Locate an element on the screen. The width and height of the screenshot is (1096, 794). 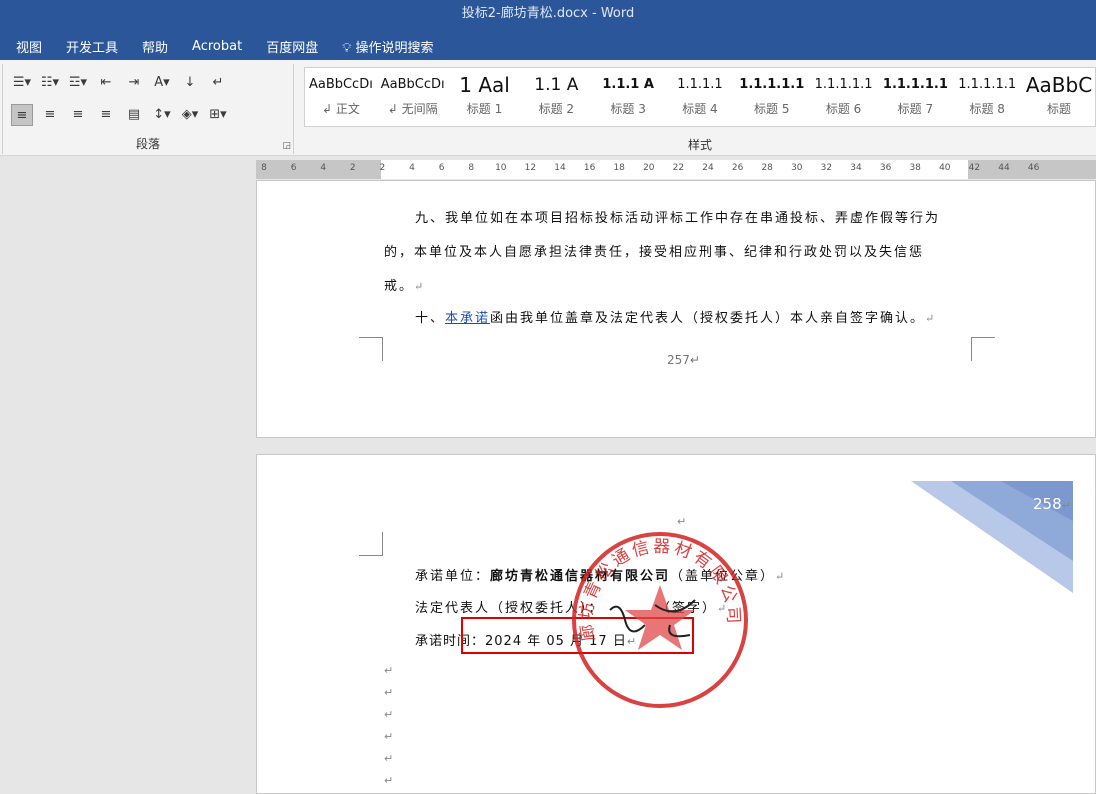
menu-developer: 开发工具 is located at coordinates (92, 46).